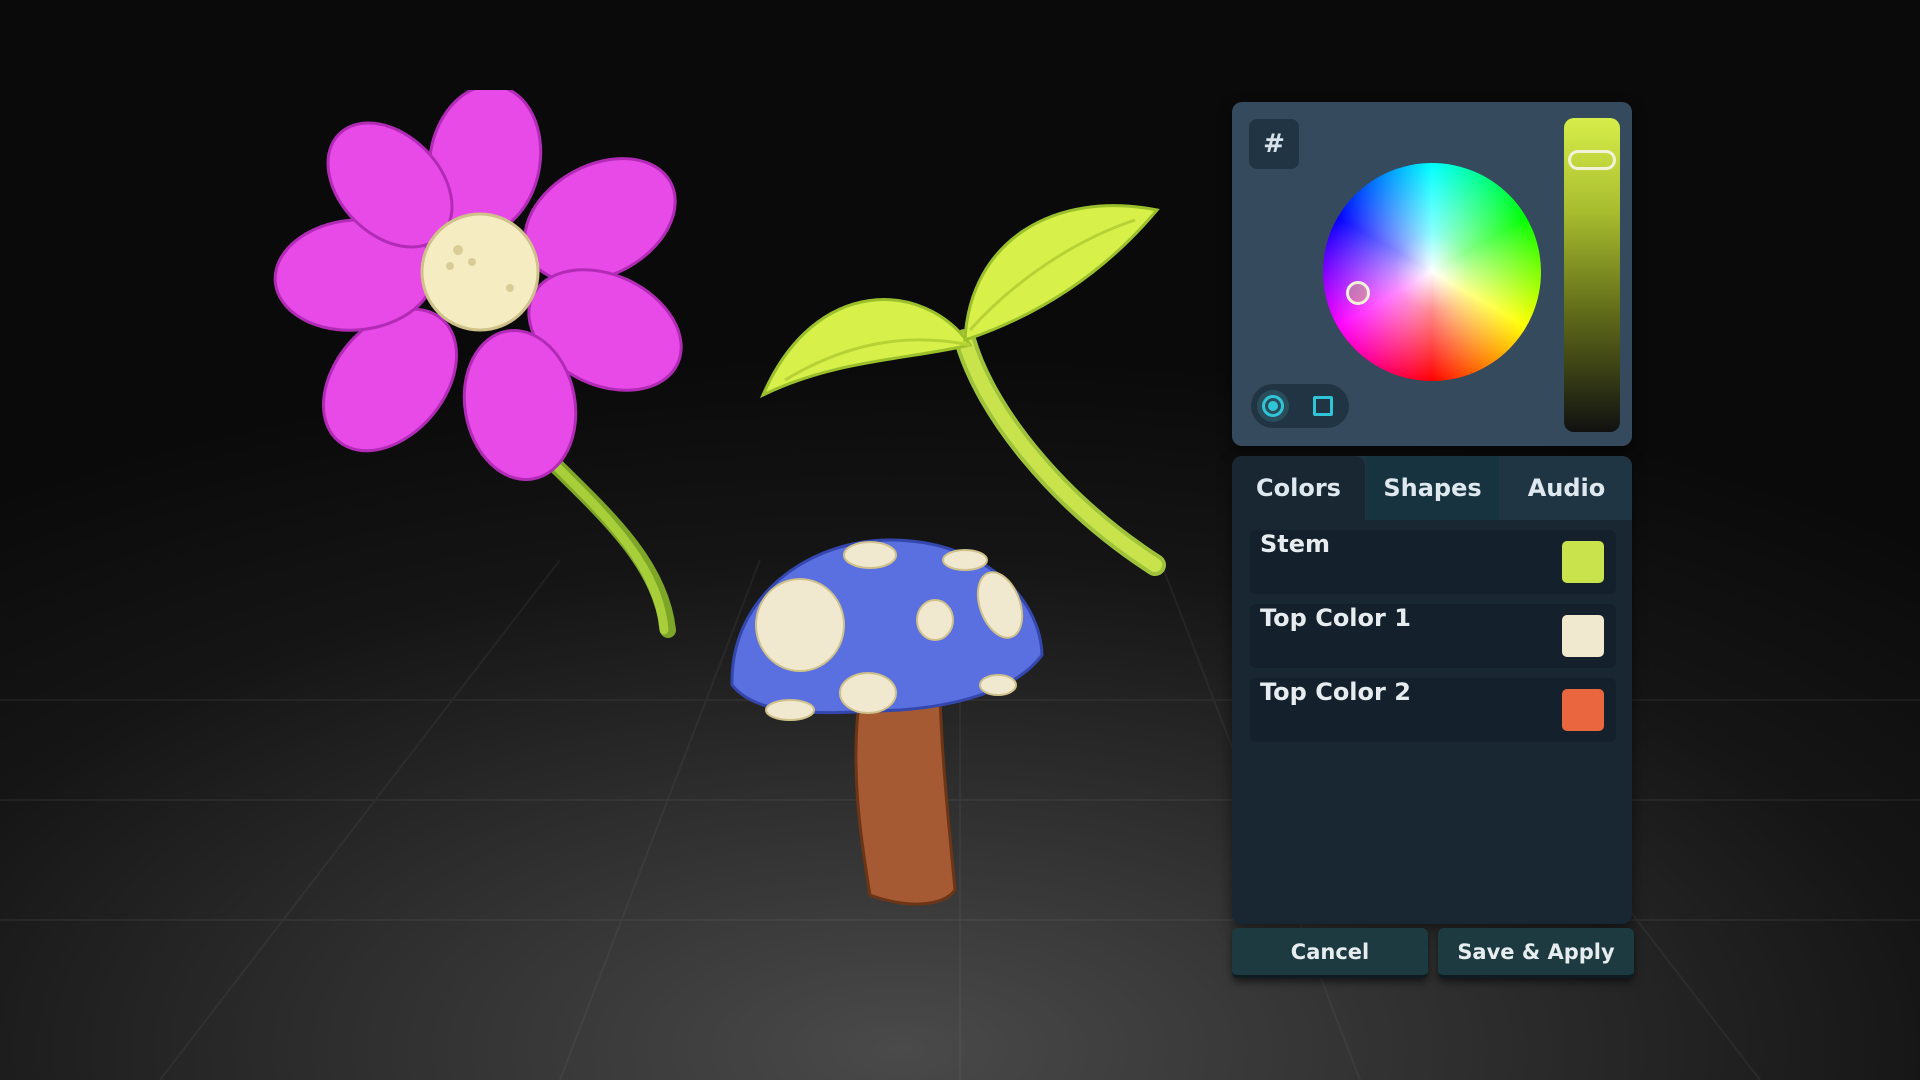 Image resolution: width=1920 pixels, height=1080 pixels. What do you see at coordinates (965, 380) in the screenshot?
I see `sprout-model` at bounding box center [965, 380].